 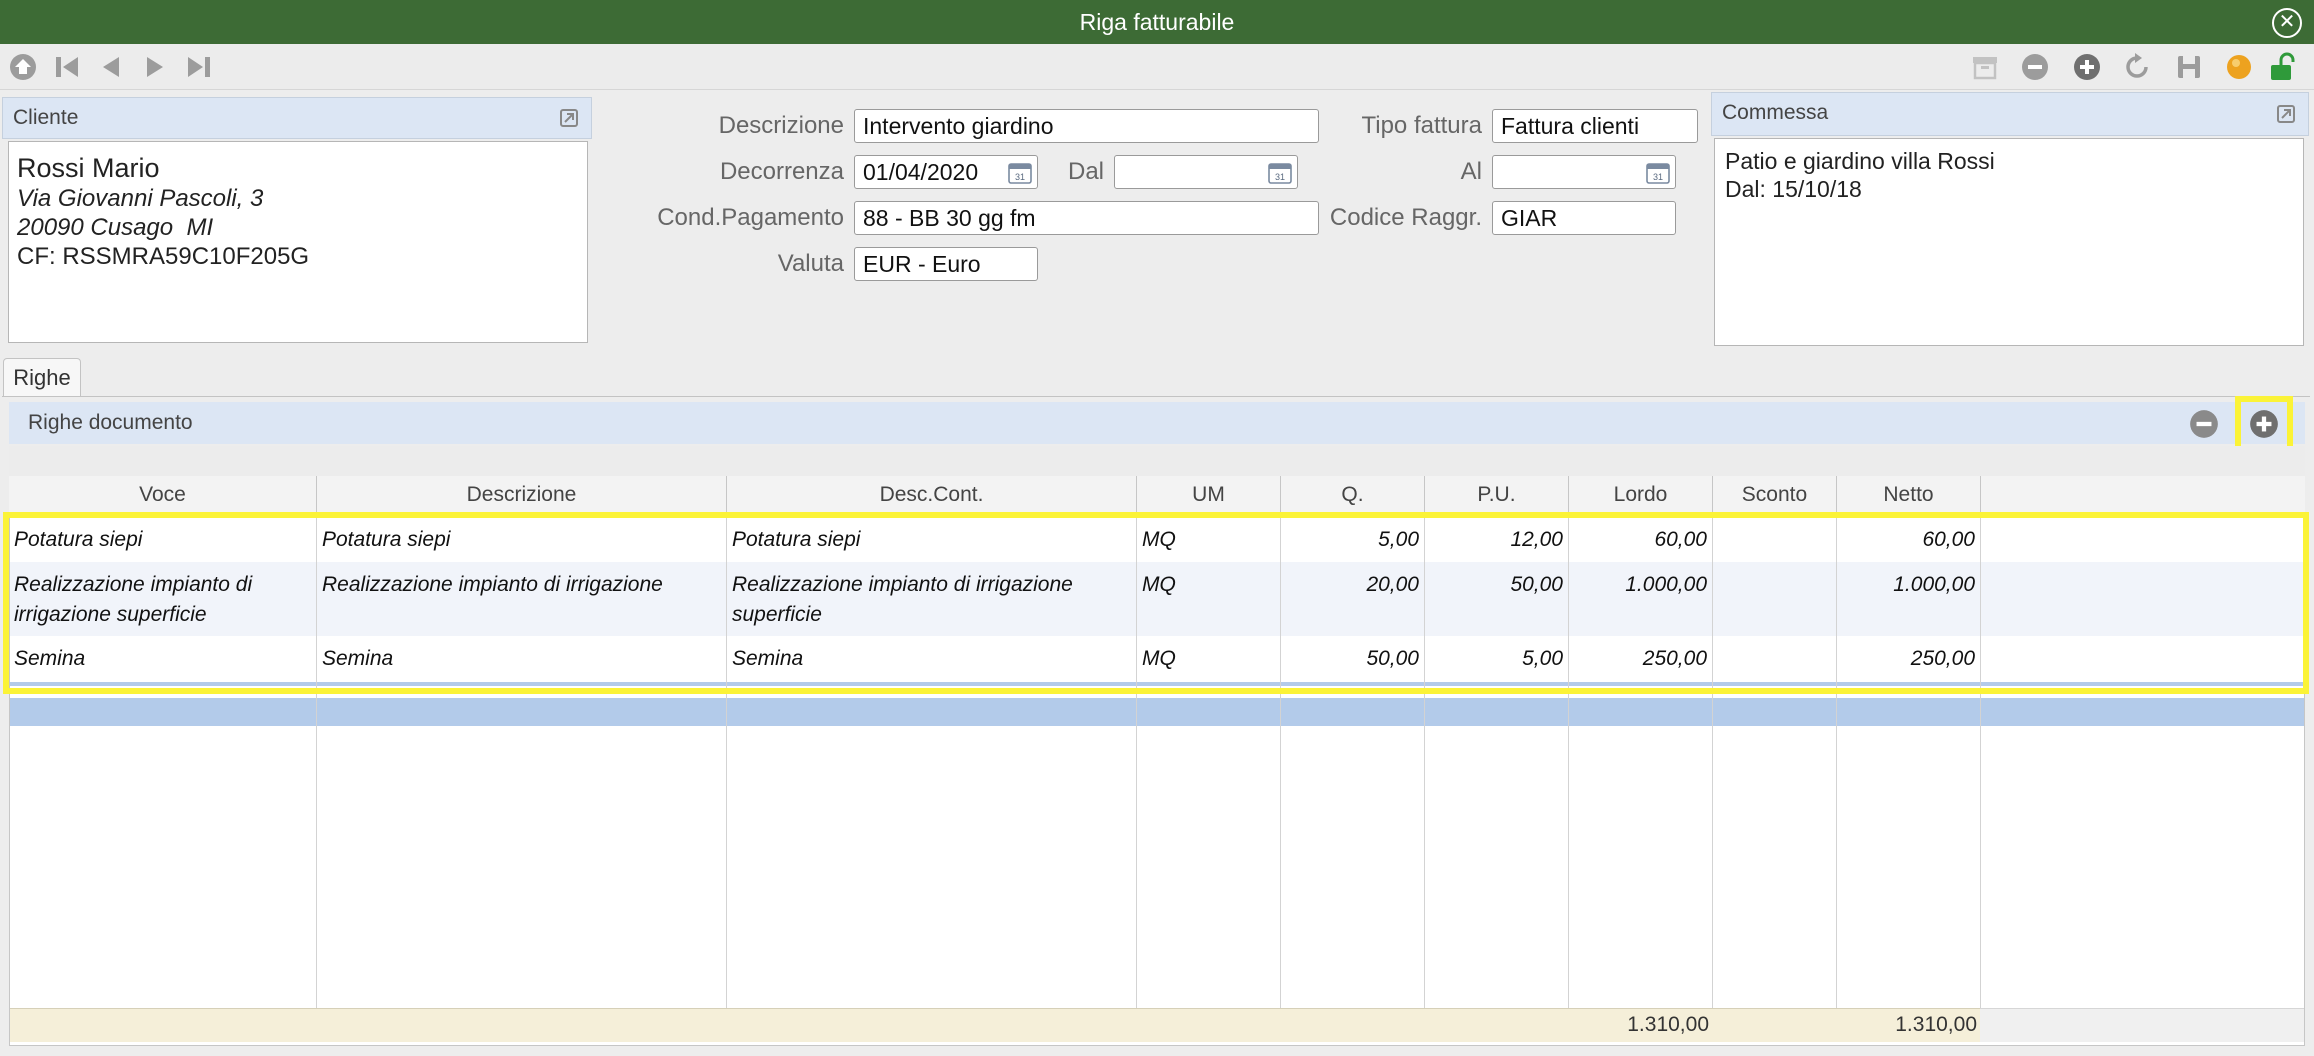 I want to click on decorrenza-label: Decorrenza, so click(x=781, y=171).